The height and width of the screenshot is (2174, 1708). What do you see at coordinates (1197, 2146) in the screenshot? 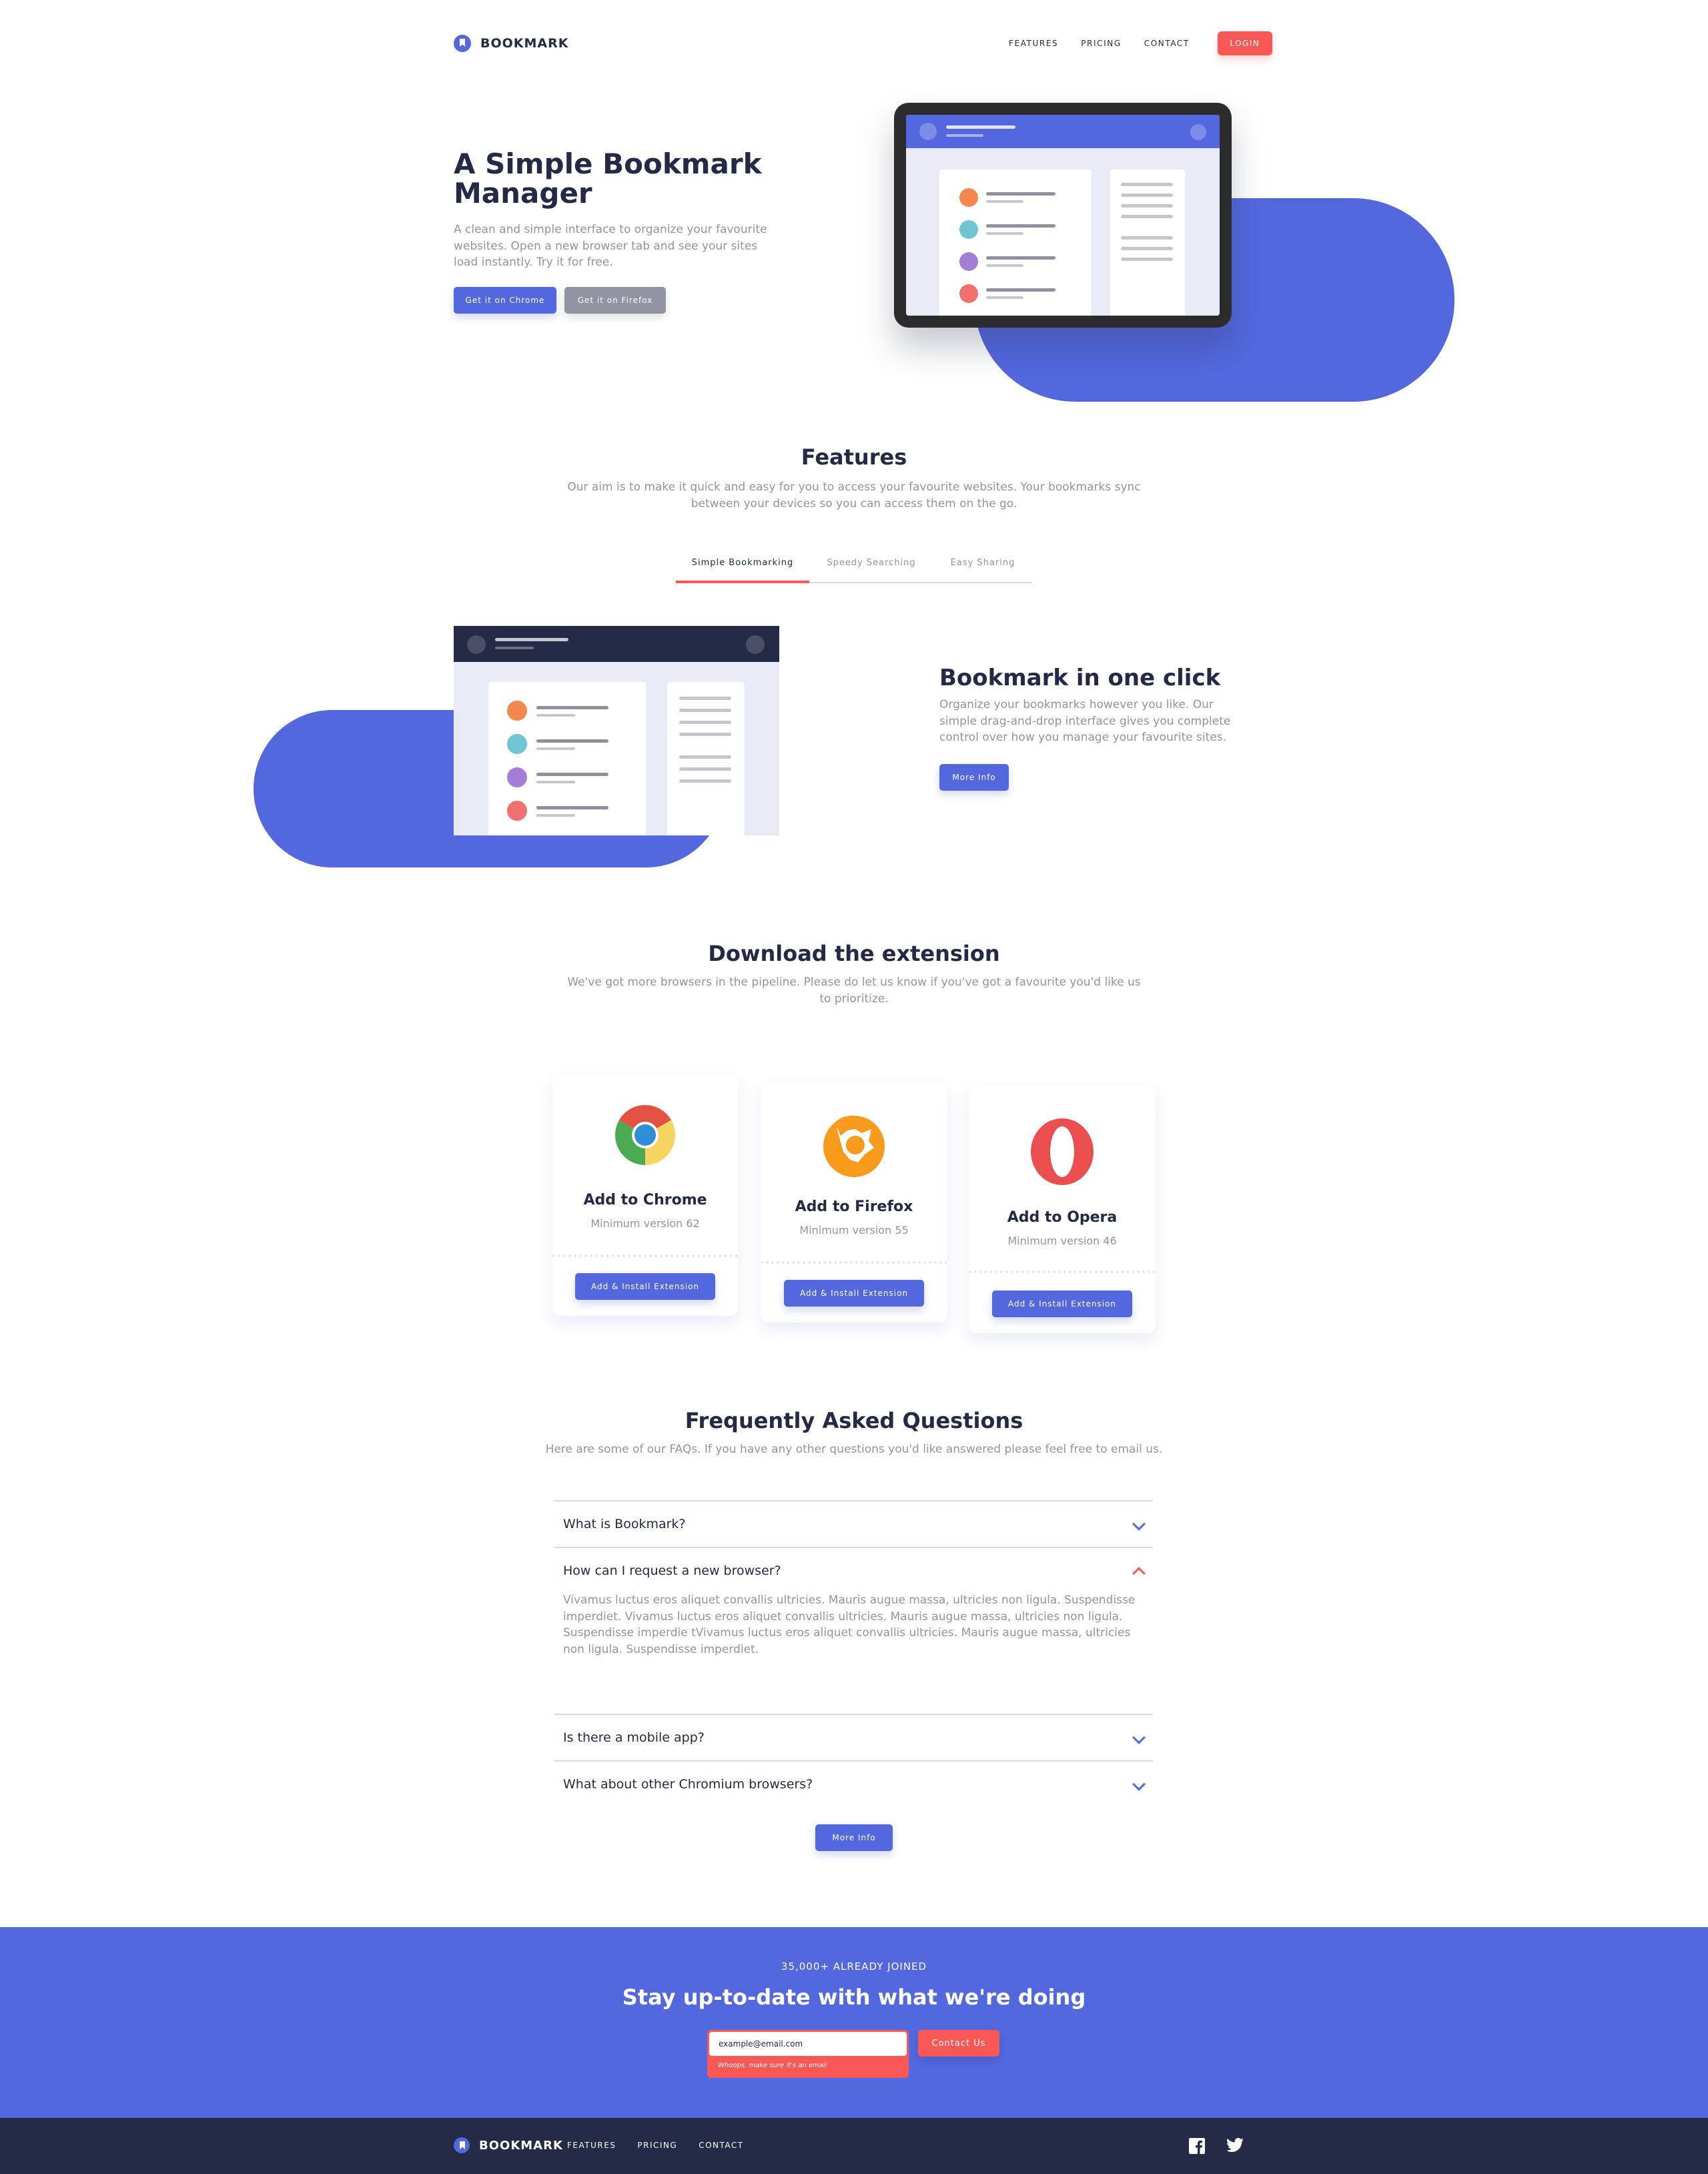
I see `facebook-icon` at bounding box center [1197, 2146].